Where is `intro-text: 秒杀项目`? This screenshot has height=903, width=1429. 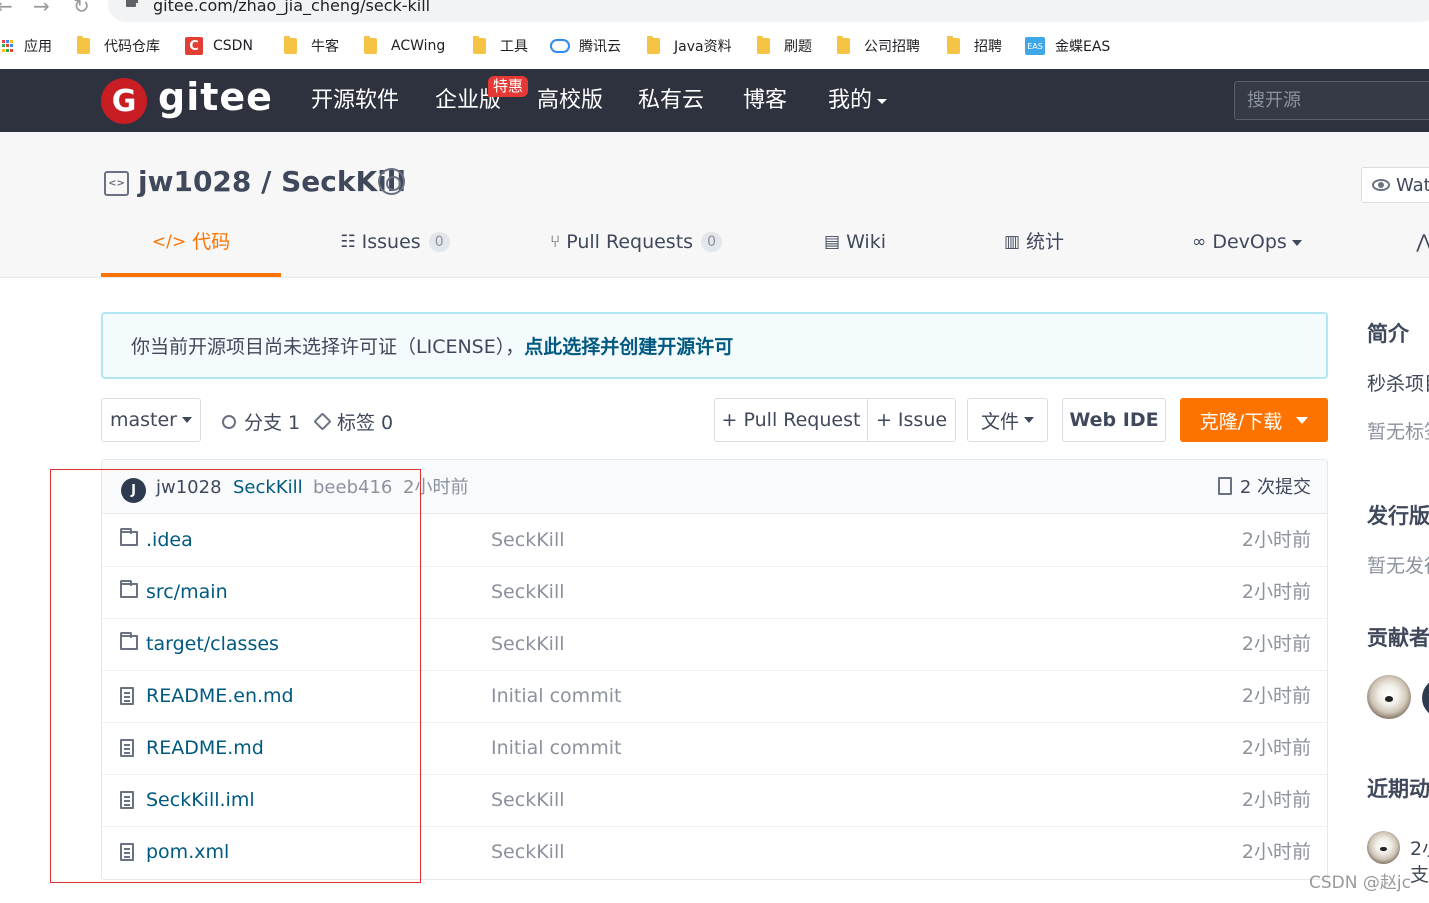
intro-text: 秒杀项目 is located at coordinates (1398, 384).